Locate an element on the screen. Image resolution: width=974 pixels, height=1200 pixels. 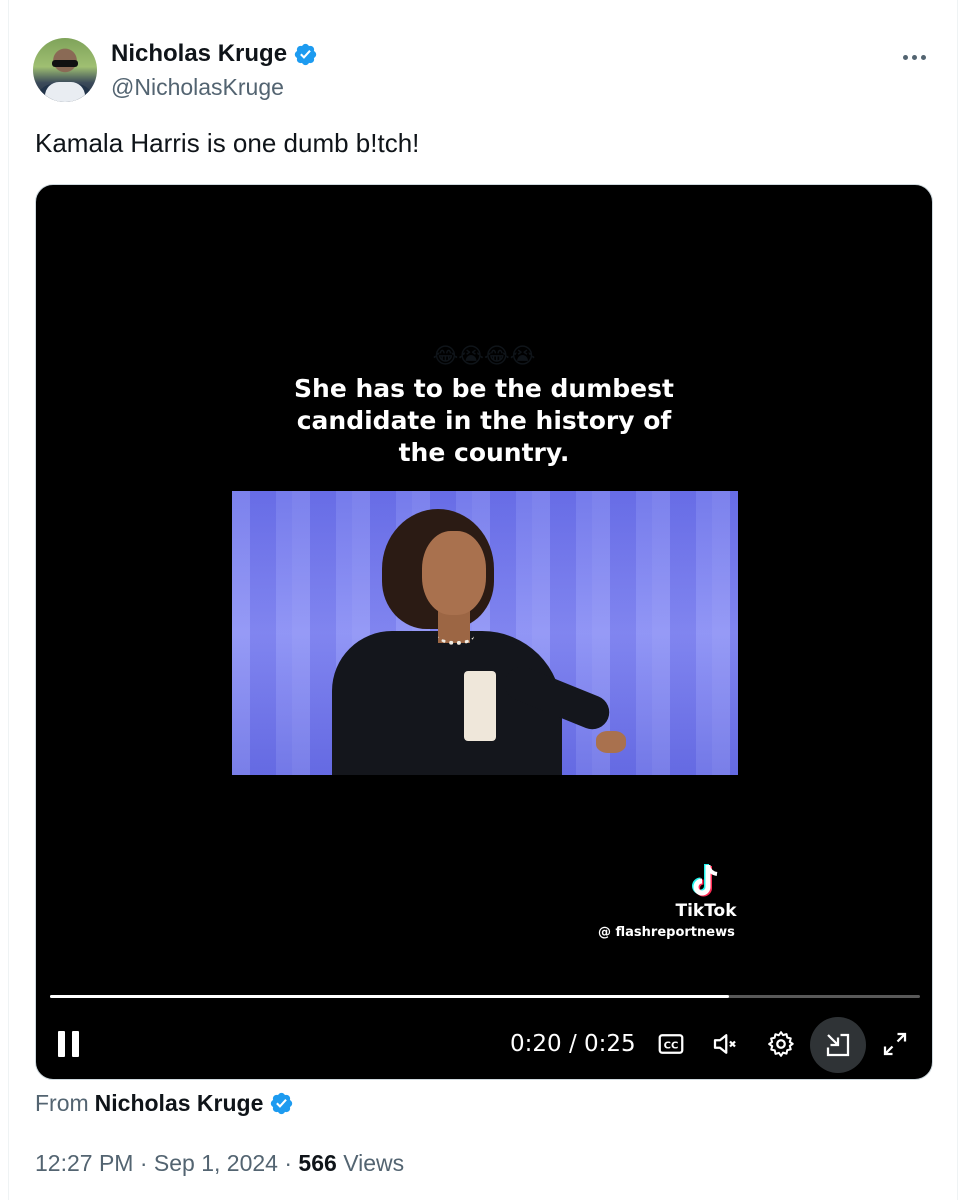
more-options-button is located at coordinates (914, 57).